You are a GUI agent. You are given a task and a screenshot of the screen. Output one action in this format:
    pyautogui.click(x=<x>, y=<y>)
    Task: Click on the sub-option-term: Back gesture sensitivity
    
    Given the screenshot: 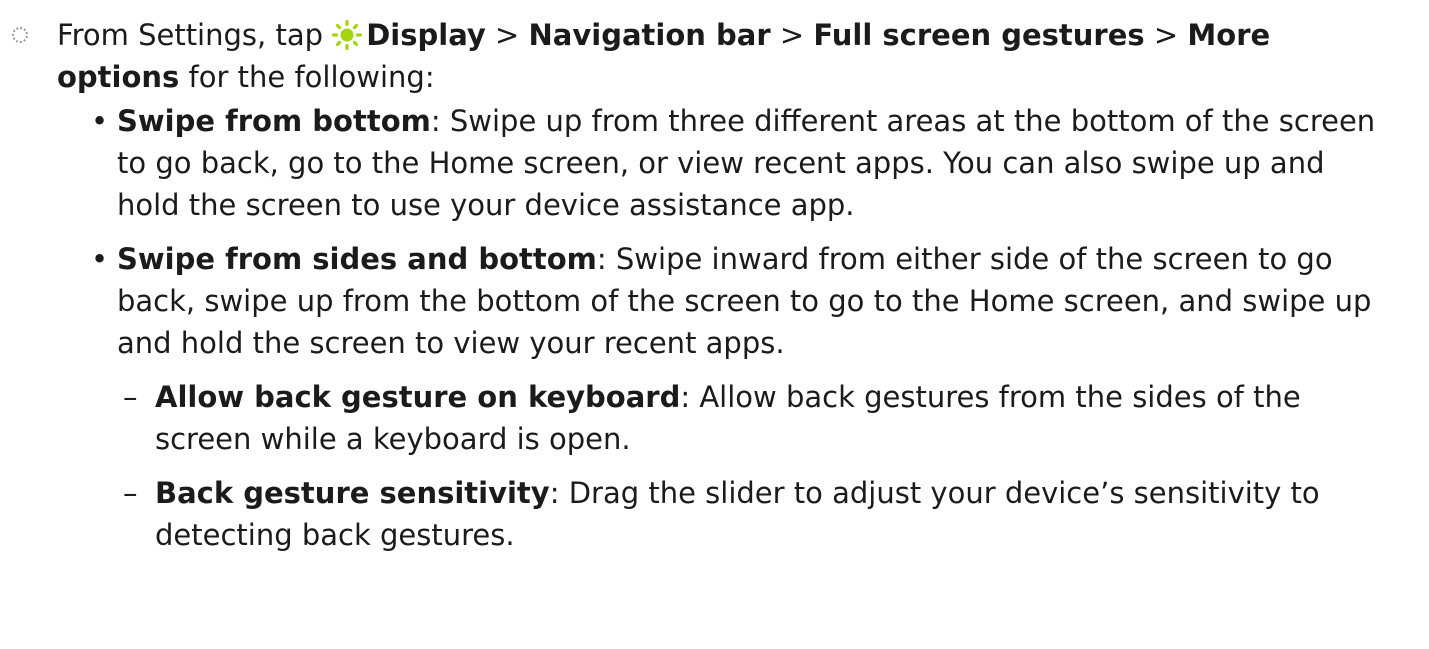 What is the action you would take?
    pyautogui.click(x=352, y=493)
    